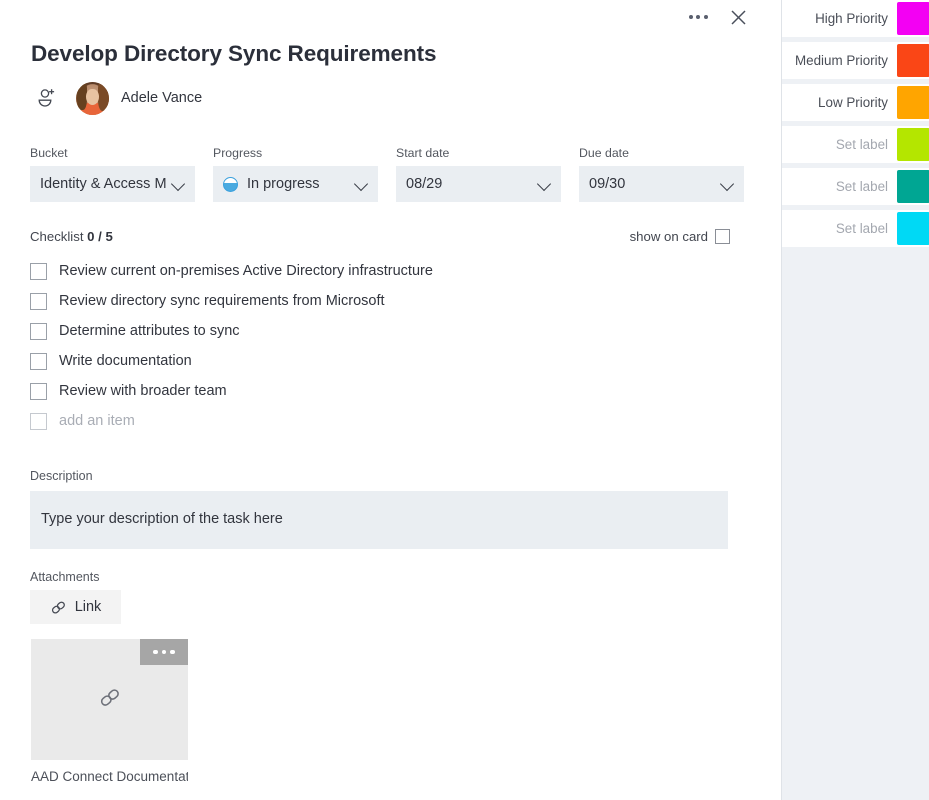 The width and height of the screenshot is (929, 800). What do you see at coordinates (380, 391) in the screenshot?
I see `checklist-item: Review with broader team` at bounding box center [380, 391].